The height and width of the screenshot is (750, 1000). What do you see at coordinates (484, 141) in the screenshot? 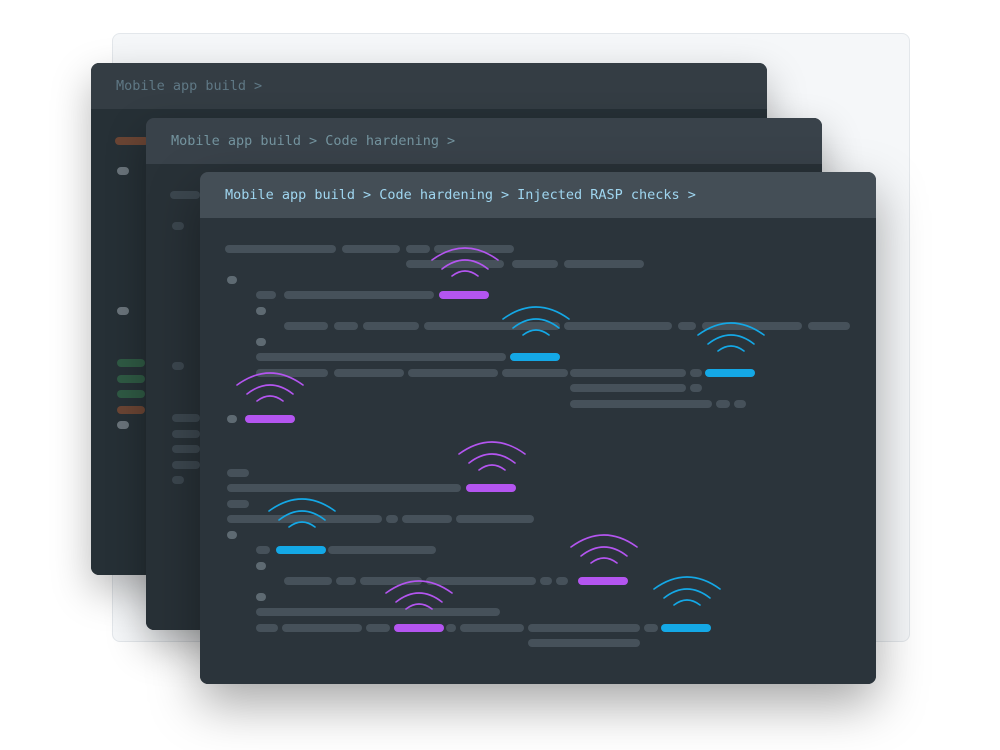
I see `breadcrumb: Mobile app build > Code hardening >` at bounding box center [484, 141].